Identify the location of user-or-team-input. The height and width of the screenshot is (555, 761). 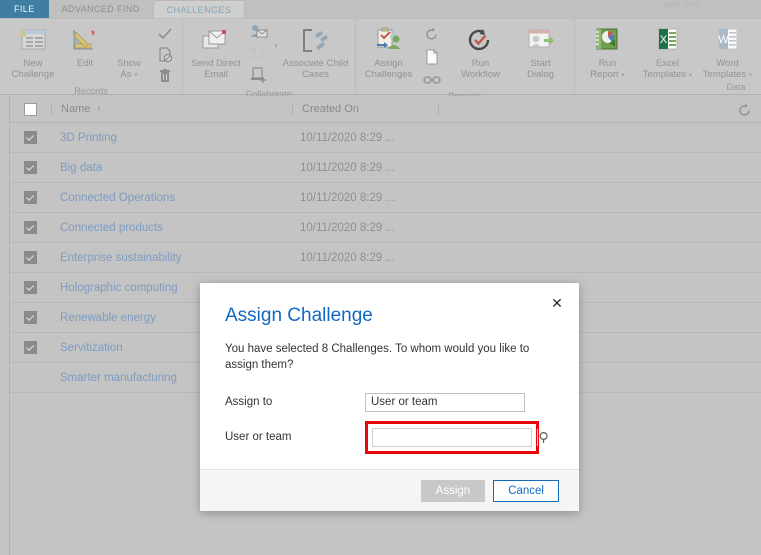
(455, 437).